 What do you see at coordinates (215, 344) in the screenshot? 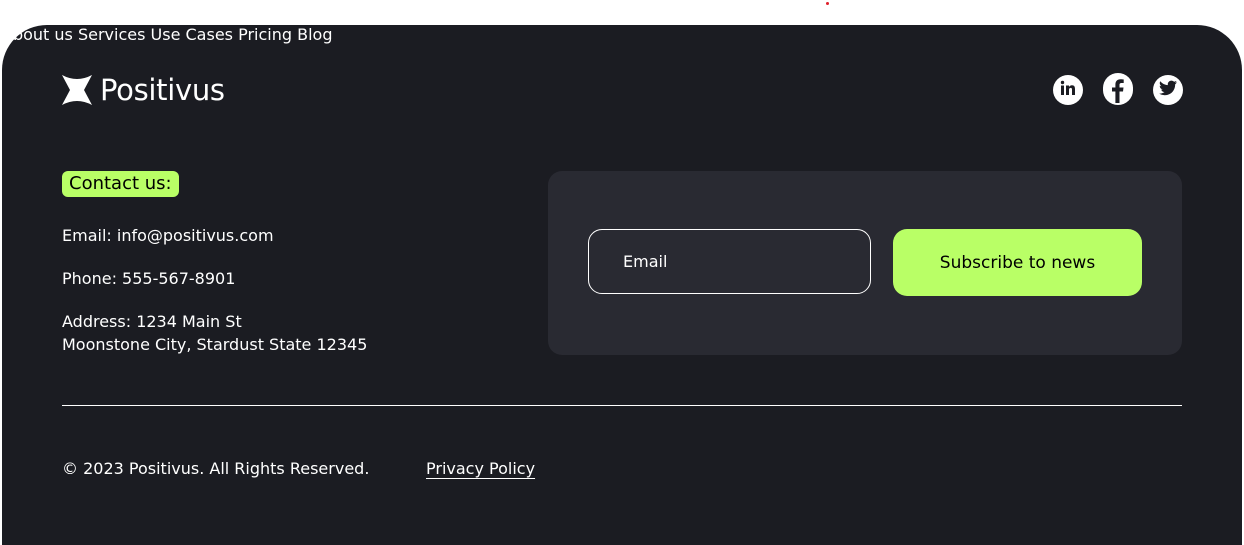
I see `contact-address-line2: Moonstone City, Stardust State 12345` at bounding box center [215, 344].